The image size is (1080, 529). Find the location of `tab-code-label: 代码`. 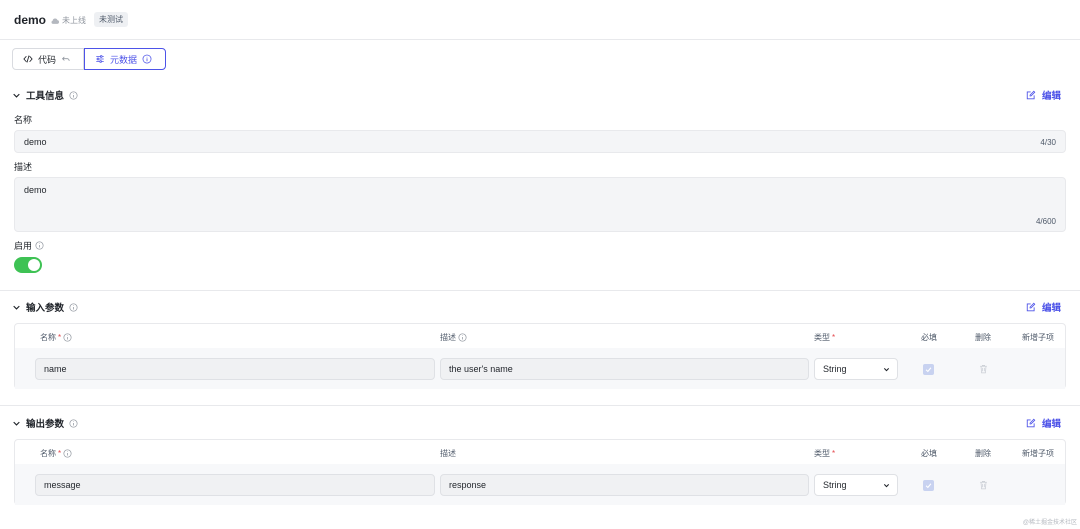

tab-code-label: 代码 is located at coordinates (47, 59).